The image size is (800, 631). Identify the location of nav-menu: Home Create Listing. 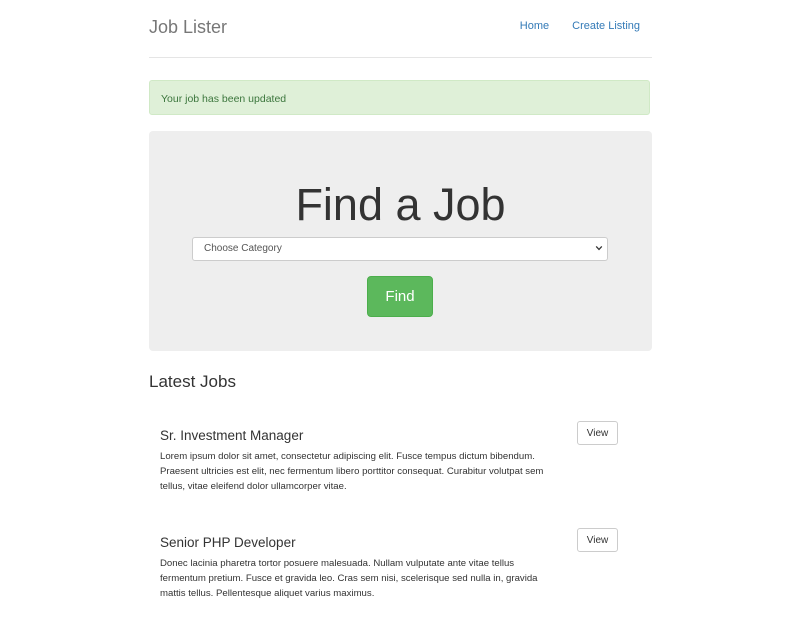
(580, 26).